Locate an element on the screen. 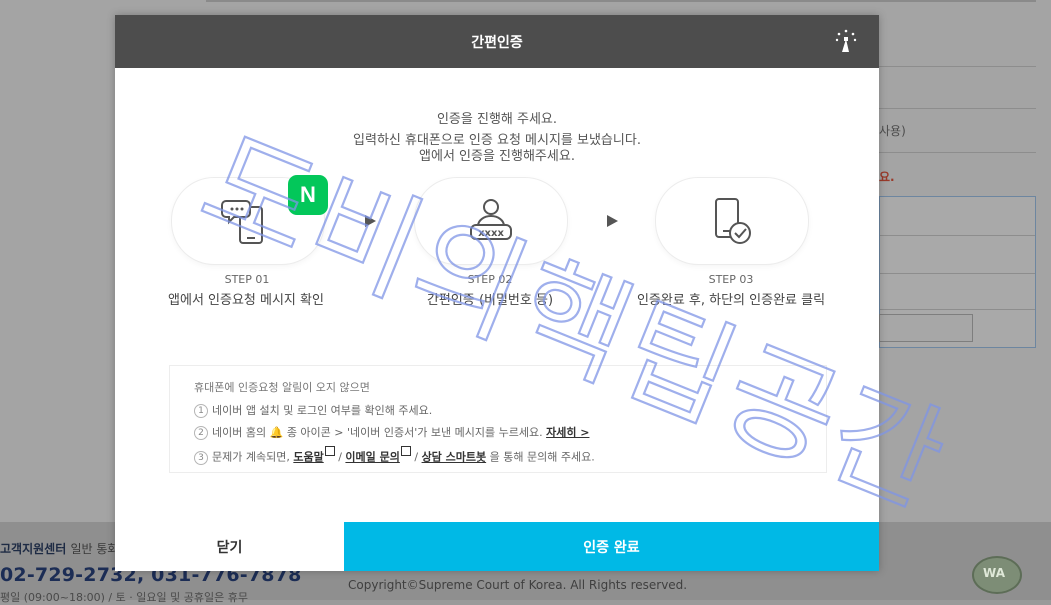 This screenshot has width=1051, height=605. number-2-icon: 2 is located at coordinates (201, 433).